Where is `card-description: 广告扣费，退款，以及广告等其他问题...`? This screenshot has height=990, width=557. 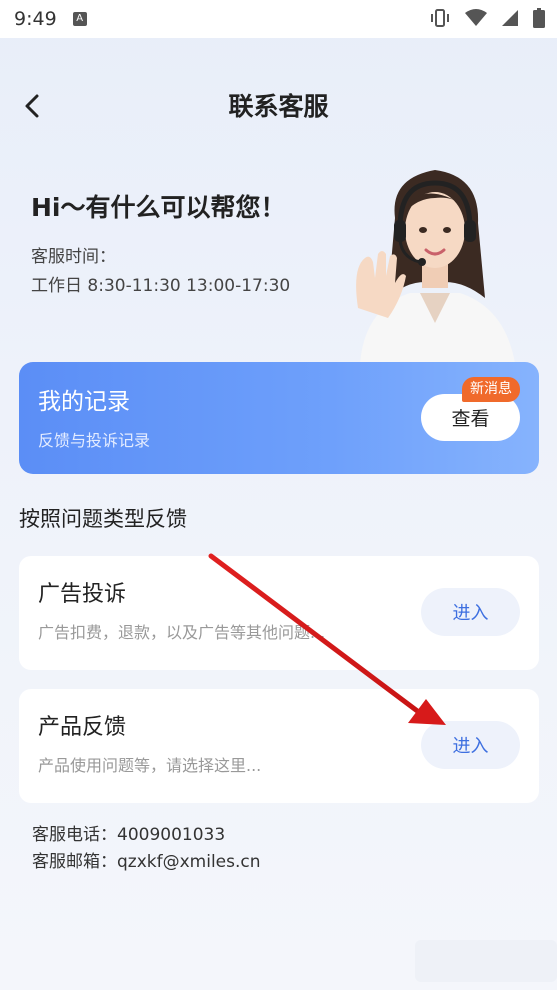
card-description: 广告扣费，退款，以及广告等其他问题... is located at coordinates (182, 632).